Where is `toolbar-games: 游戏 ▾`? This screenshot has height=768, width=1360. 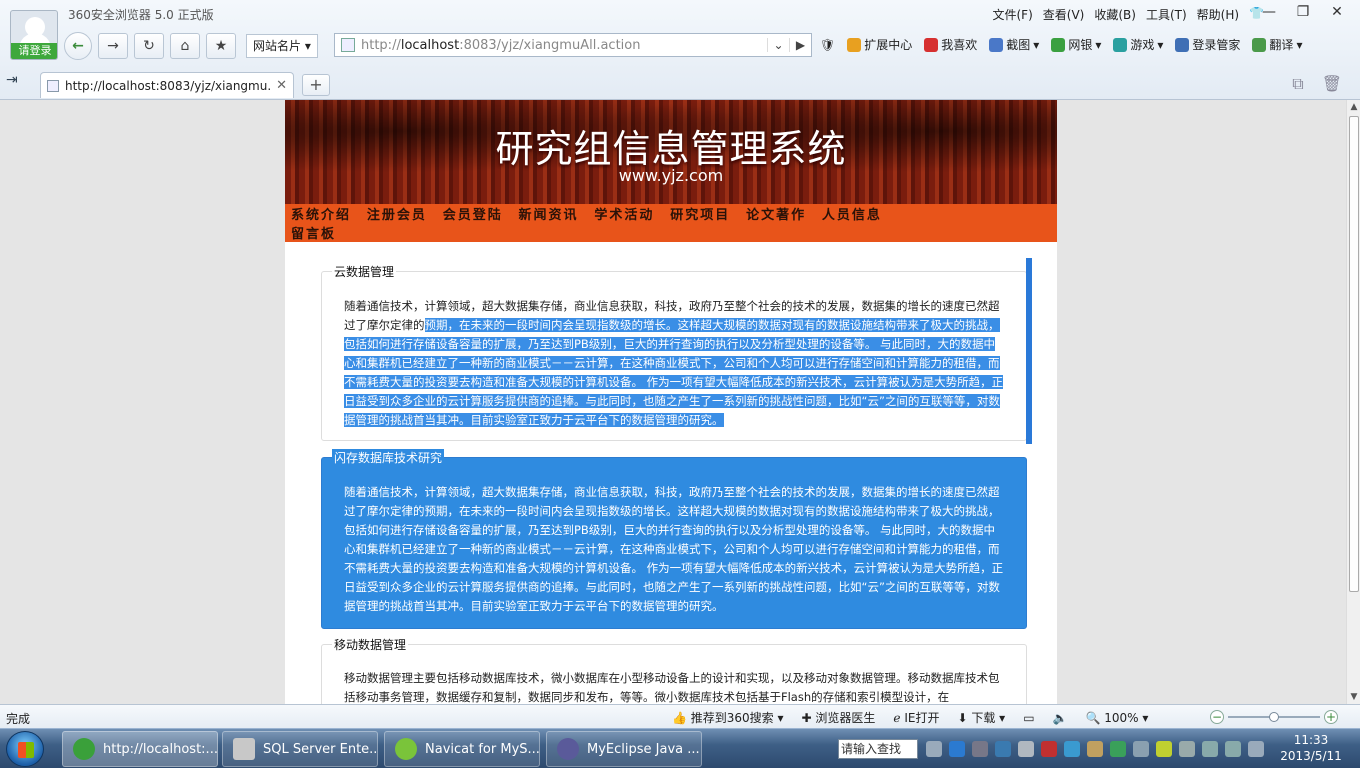
toolbar-games: 游戏 ▾ is located at coordinates (1138, 44).